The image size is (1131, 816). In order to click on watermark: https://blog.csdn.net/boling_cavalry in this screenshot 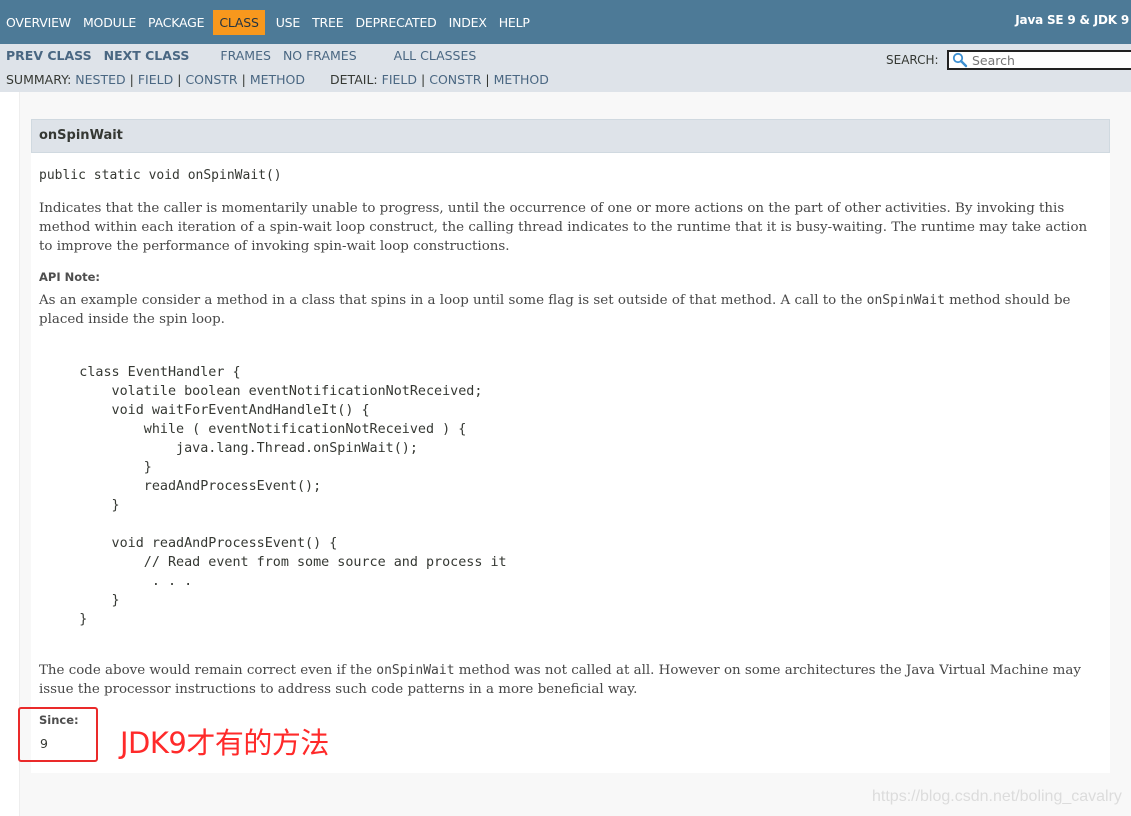, I will do `click(997, 796)`.